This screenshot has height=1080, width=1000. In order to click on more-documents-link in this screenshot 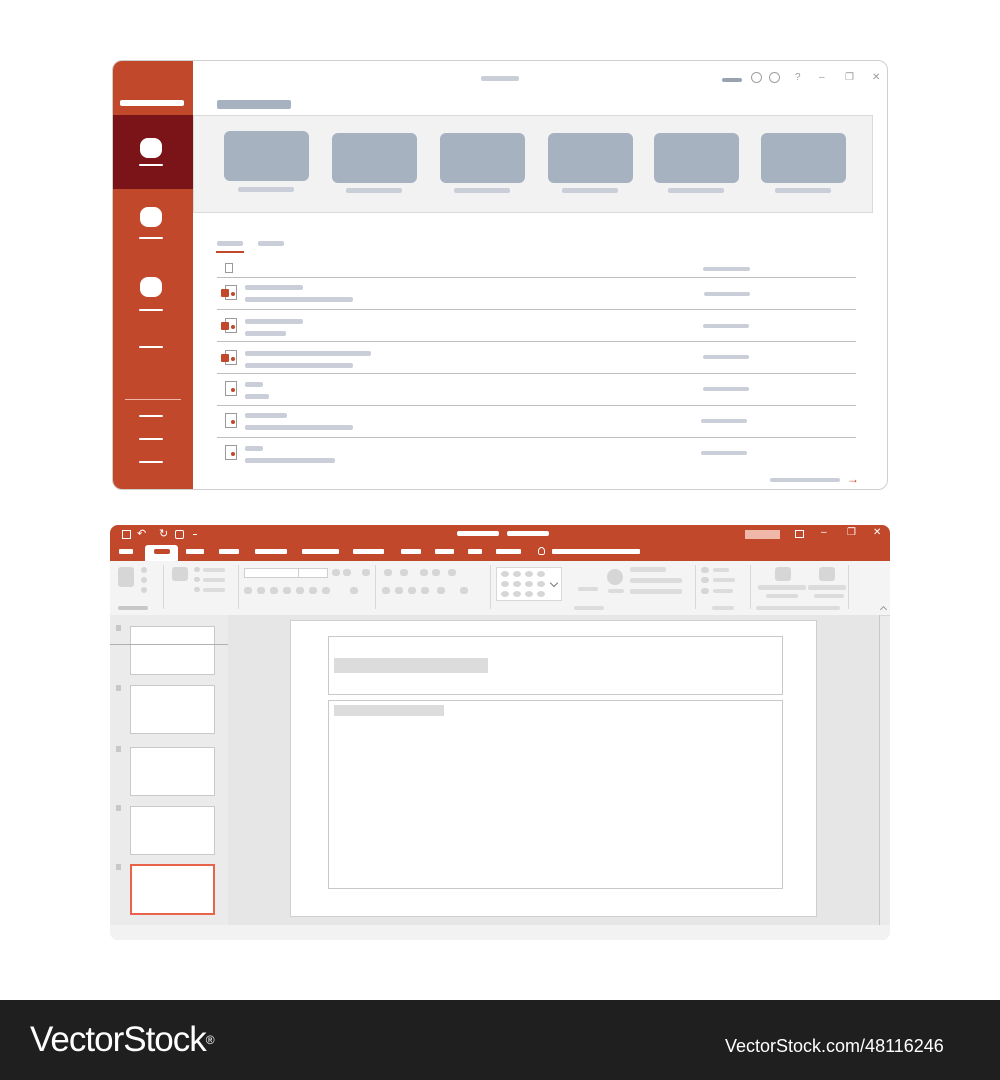, I will do `click(805, 480)`.